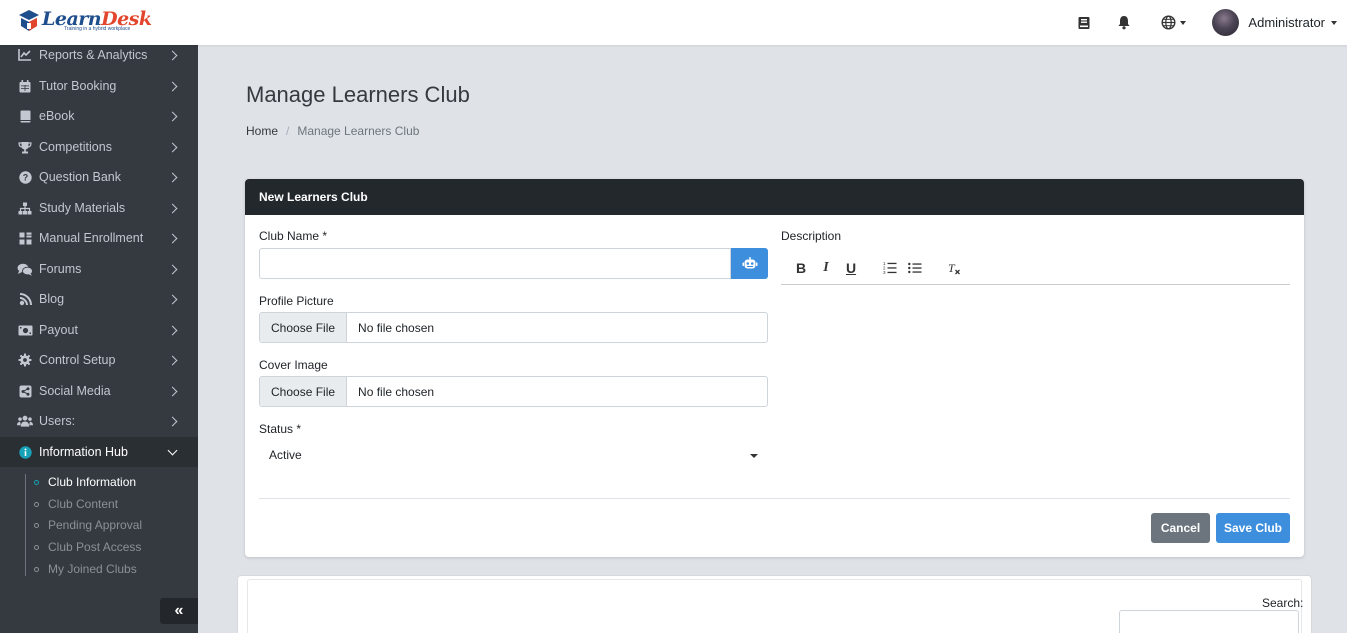 The width and height of the screenshot is (1347, 633). I want to click on status-select: Active, so click(513, 455).